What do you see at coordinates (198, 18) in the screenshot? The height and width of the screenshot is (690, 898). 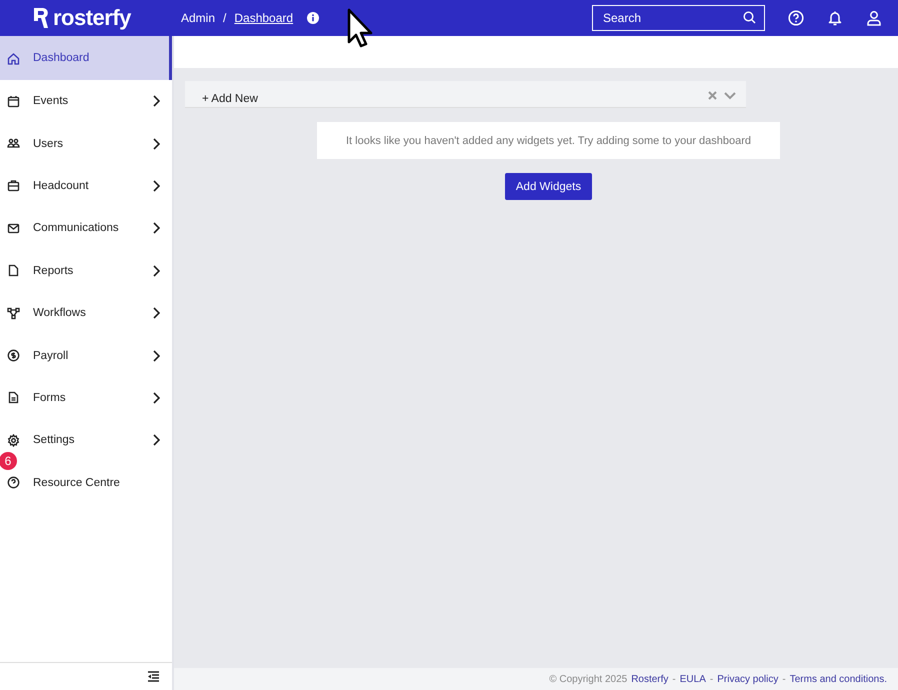 I see `breadcrumb-item: Admin` at bounding box center [198, 18].